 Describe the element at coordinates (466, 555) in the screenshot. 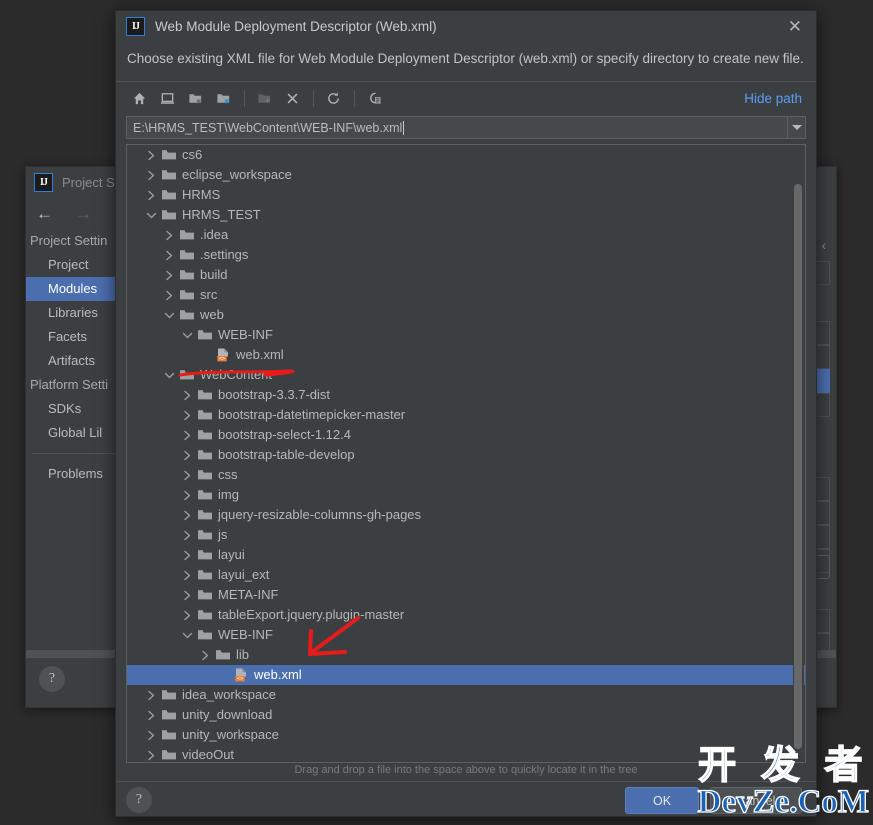

I see `tree-row: layui` at that location.